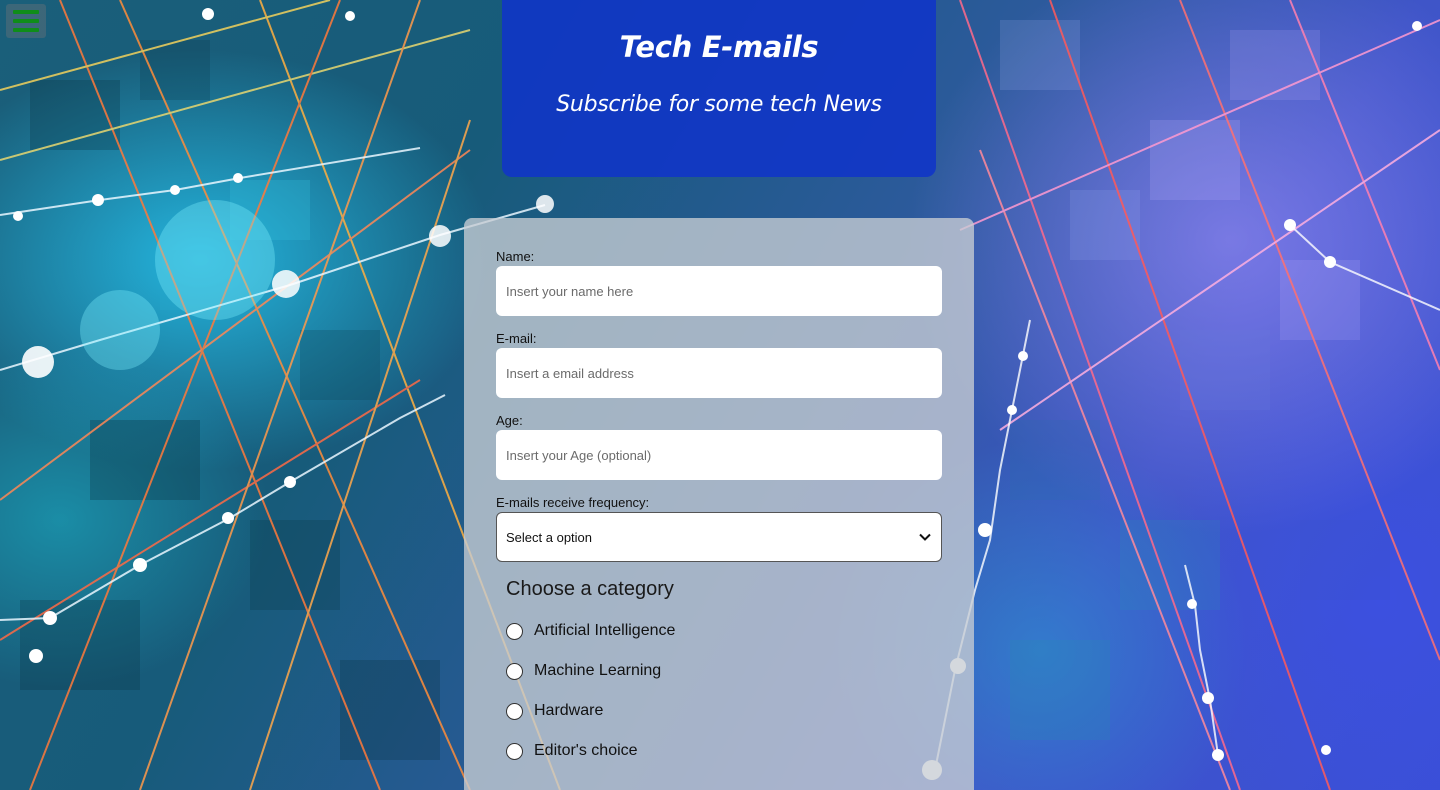  I want to click on age-input, so click(719, 455).